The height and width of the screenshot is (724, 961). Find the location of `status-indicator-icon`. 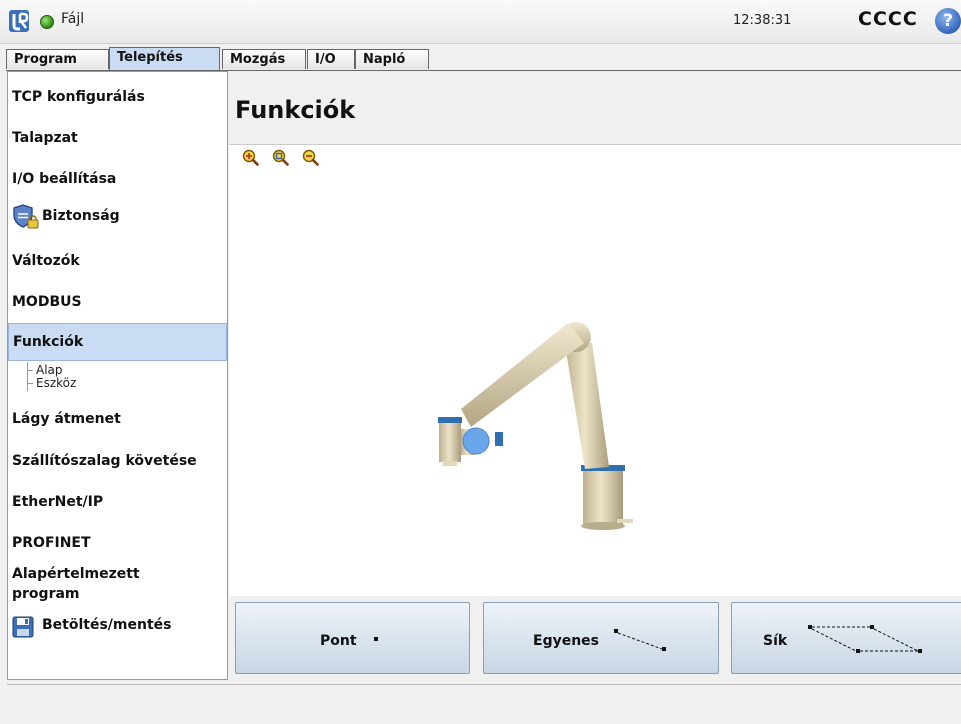

status-indicator-icon is located at coordinates (47, 22).